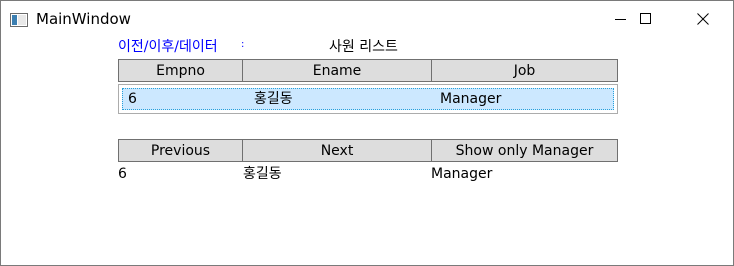 The width and height of the screenshot is (734, 266). What do you see at coordinates (367, 19) in the screenshot?
I see `title-bar: MainWindow` at bounding box center [367, 19].